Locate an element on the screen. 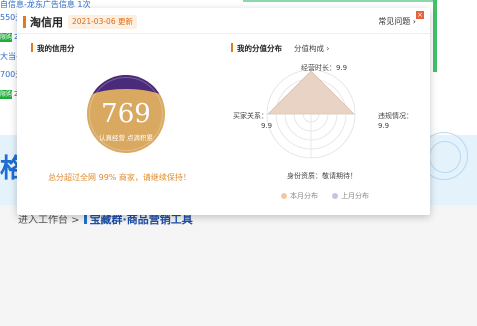 The height and width of the screenshot is (326, 477). legend-current-month: 本月分布 is located at coordinates (299, 196).